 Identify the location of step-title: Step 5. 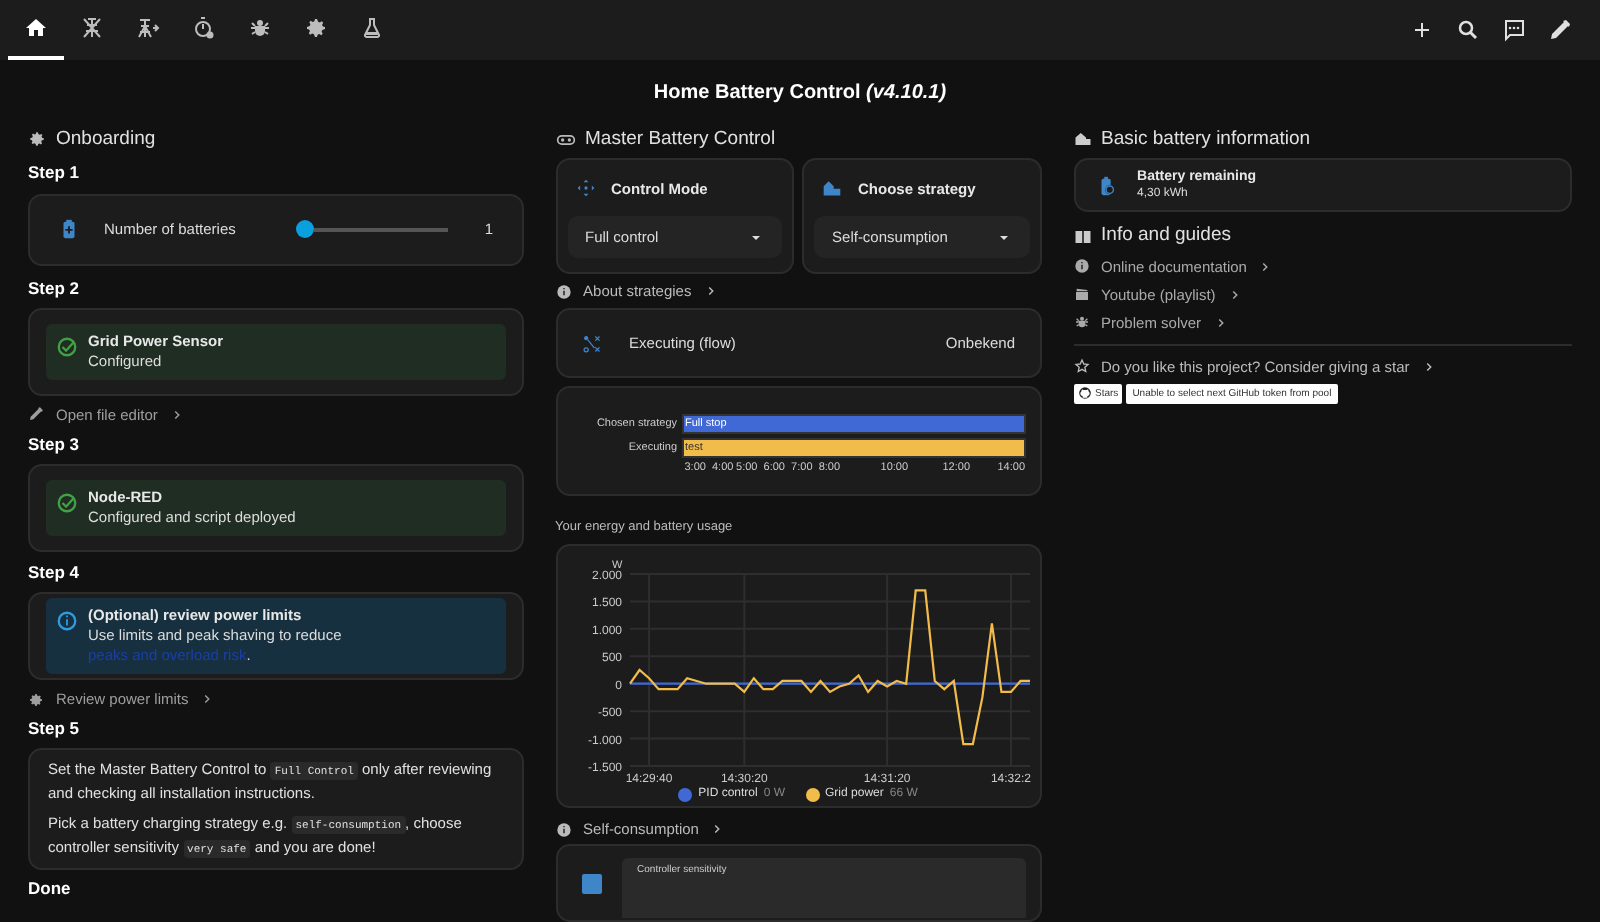
(55, 728).